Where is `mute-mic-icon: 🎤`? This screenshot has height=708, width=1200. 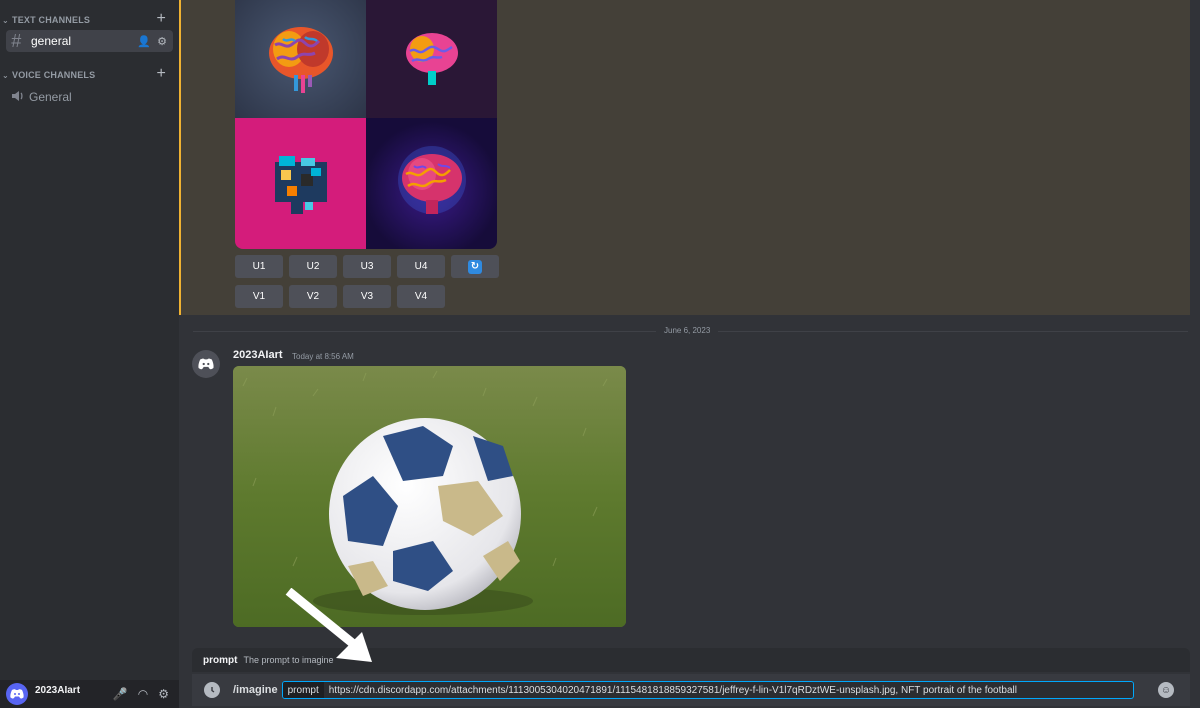 mute-mic-icon: 🎤 is located at coordinates (120, 694).